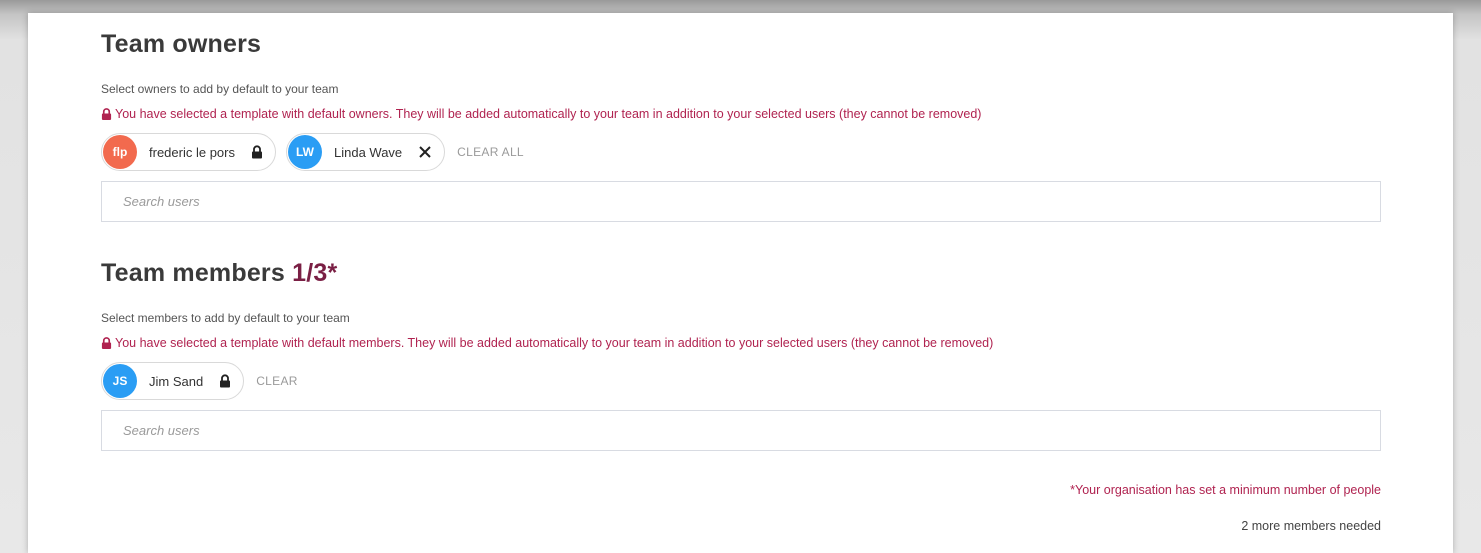 The width and height of the screenshot is (1481, 553). Describe the element at coordinates (120, 152) in the screenshot. I see `avatar: flp` at that location.